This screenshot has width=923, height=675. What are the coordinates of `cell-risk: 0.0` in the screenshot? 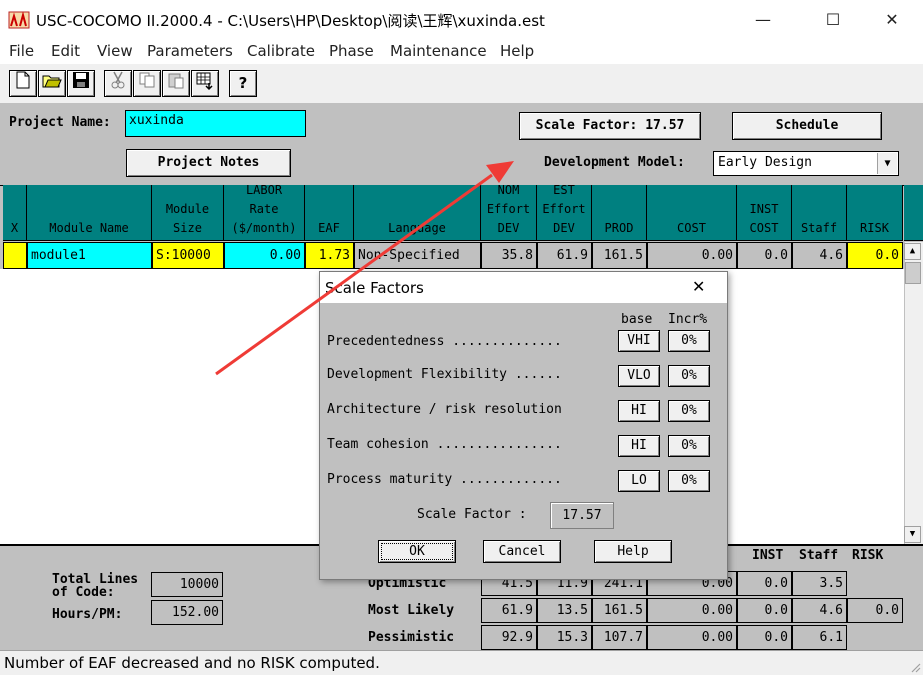 It's located at (875, 255).